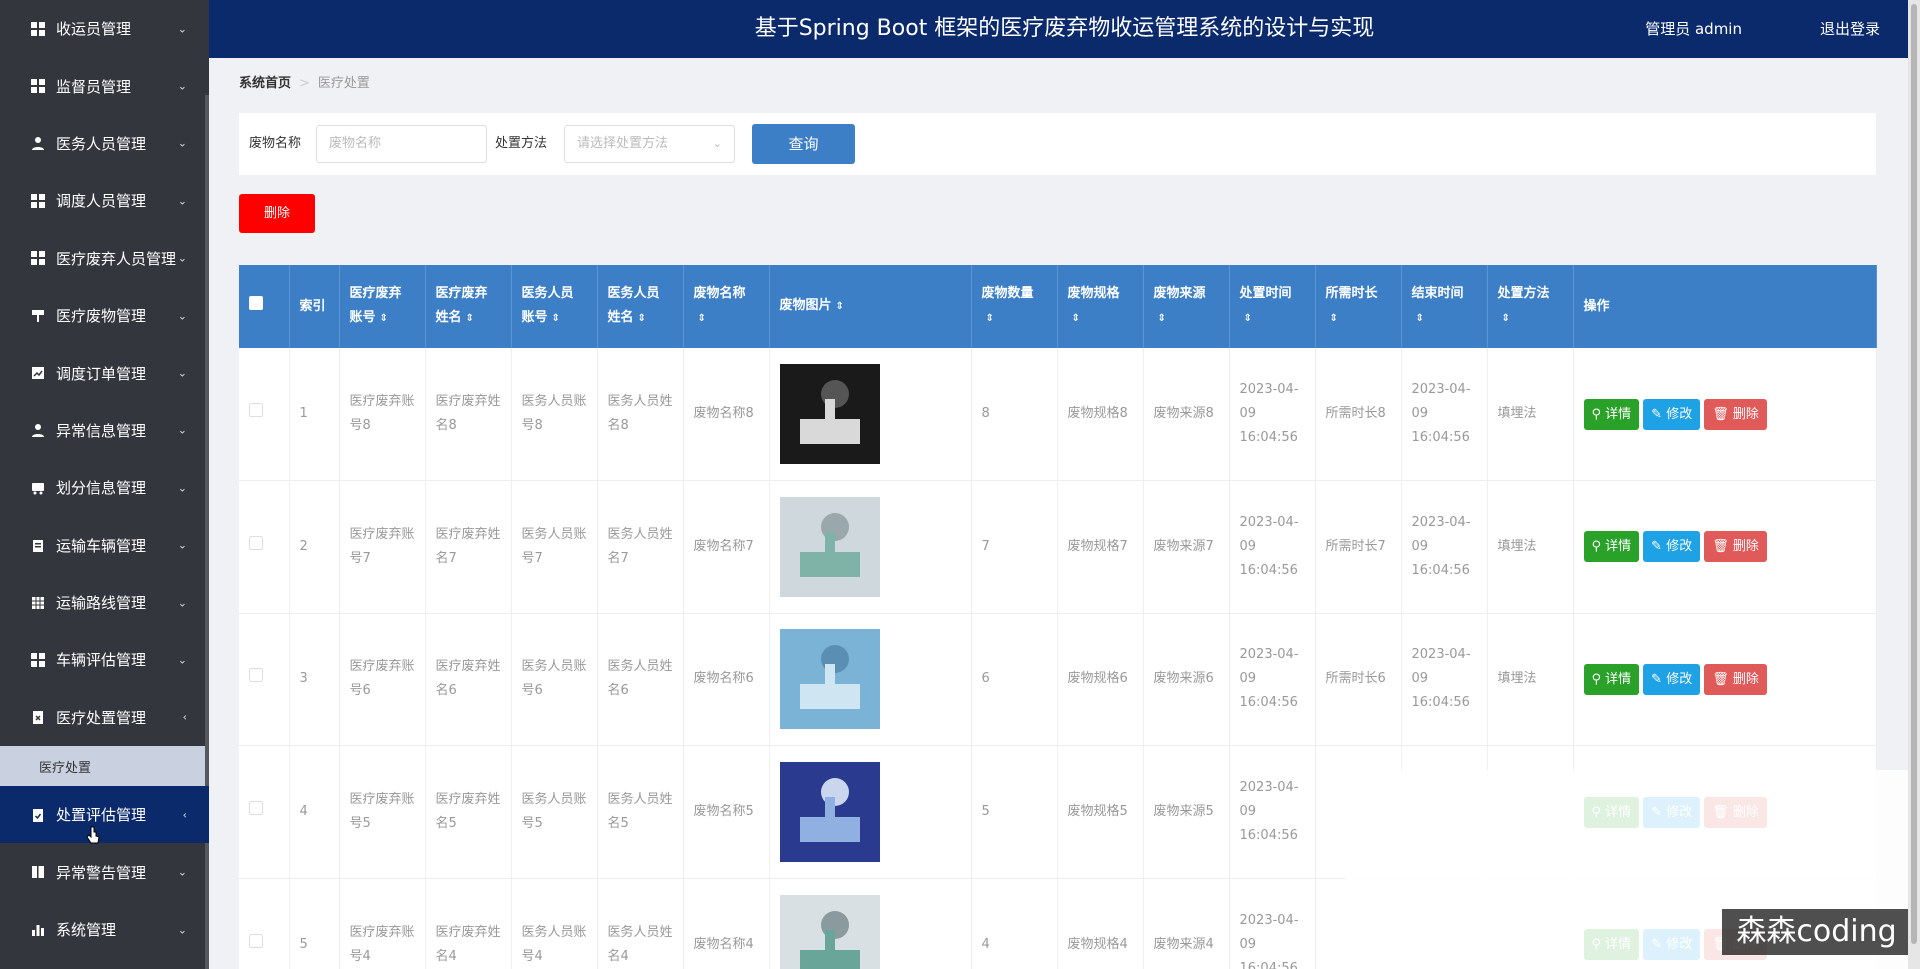 The height and width of the screenshot is (969, 1920). What do you see at coordinates (640, 306) in the screenshot?
I see `column-header: 医务人员 姓名 ⇕` at bounding box center [640, 306].